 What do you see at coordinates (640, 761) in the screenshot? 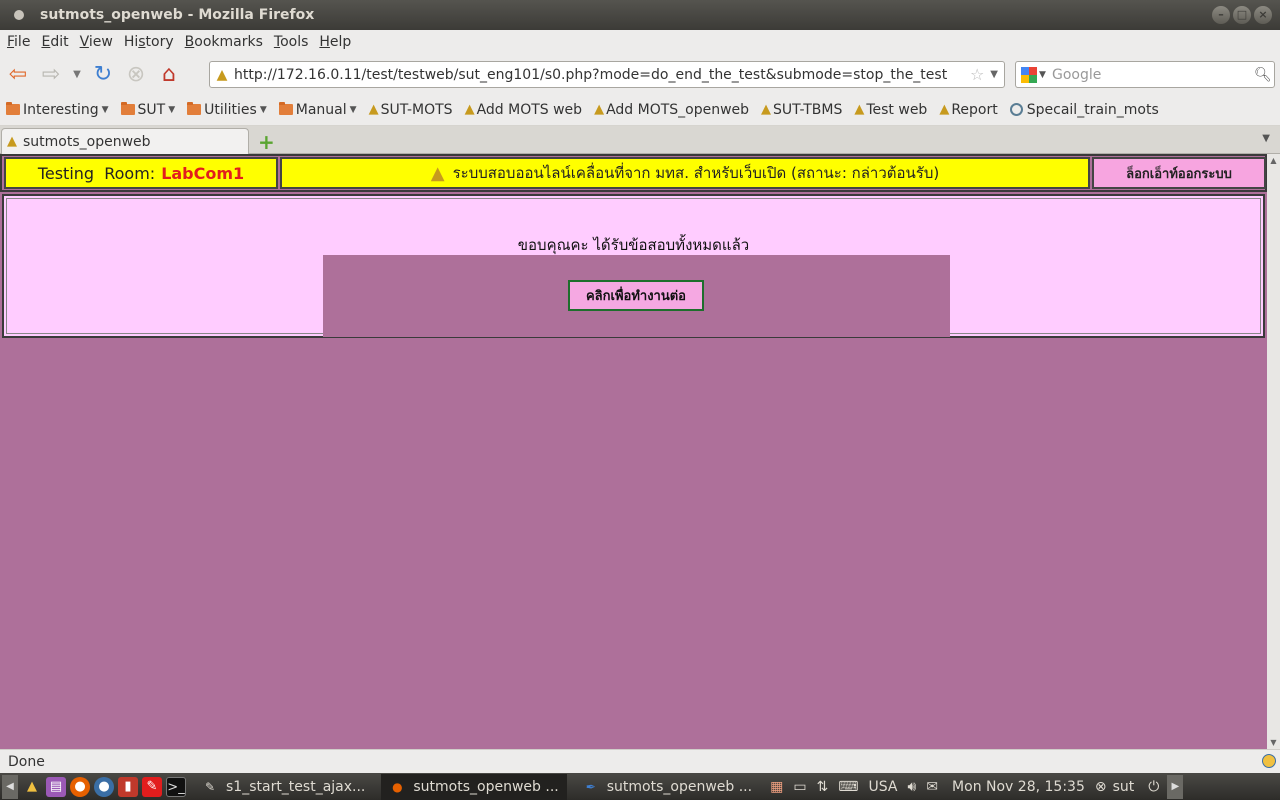
I see `status-bar: Done` at bounding box center [640, 761].